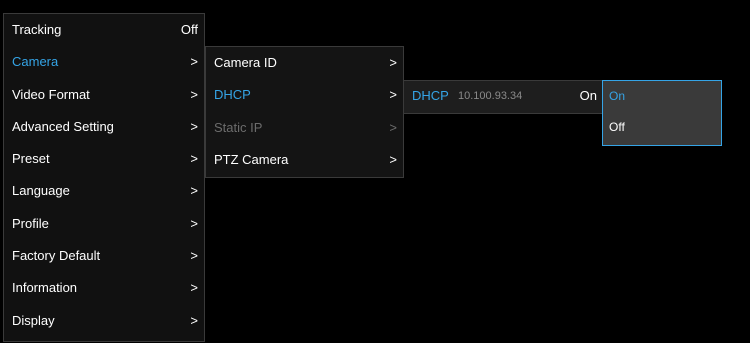 The image size is (750, 343). I want to click on dhcp-panel: DHCP 10.100.93.34 On, so click(503, 97).